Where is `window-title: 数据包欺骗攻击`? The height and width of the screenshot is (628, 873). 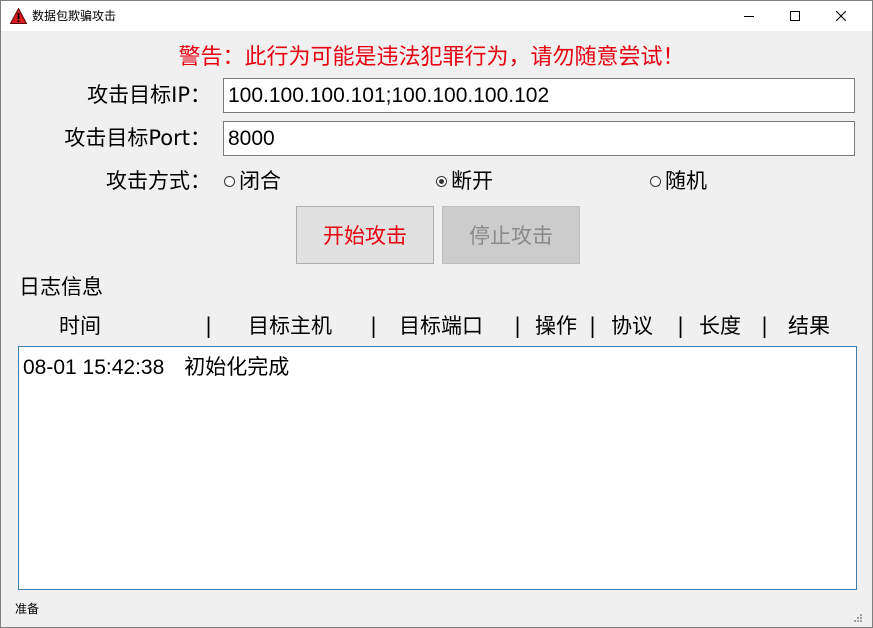 window-title: 数据包欺骗攻击 is located at coordinates (74, 16).